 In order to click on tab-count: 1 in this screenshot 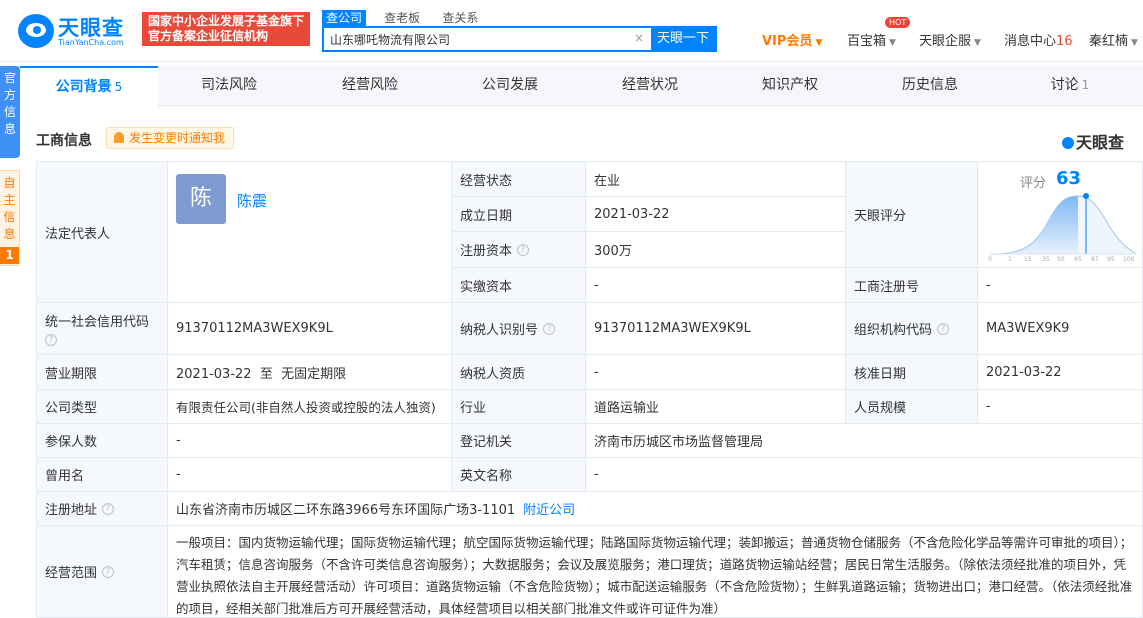, I will do `click(1085, 85)`.